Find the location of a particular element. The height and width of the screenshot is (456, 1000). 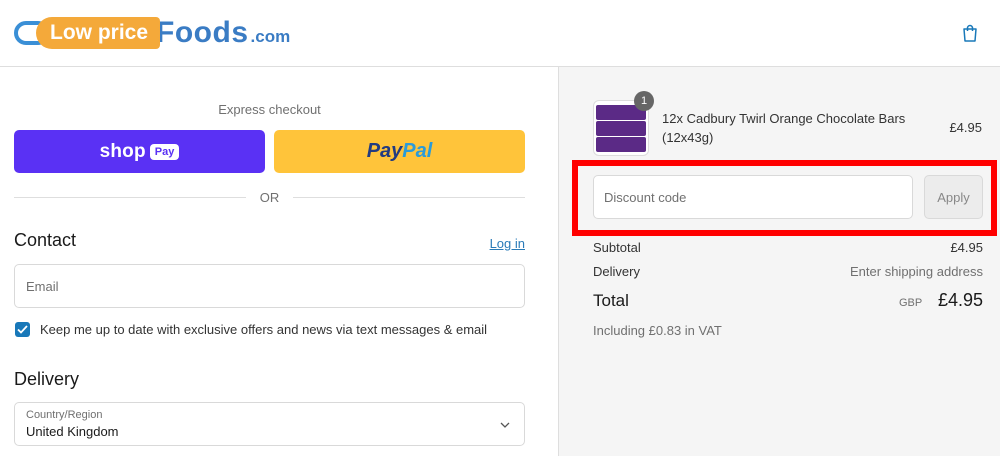

logo-text-foods: Foods is located at coordinates (202, 32).